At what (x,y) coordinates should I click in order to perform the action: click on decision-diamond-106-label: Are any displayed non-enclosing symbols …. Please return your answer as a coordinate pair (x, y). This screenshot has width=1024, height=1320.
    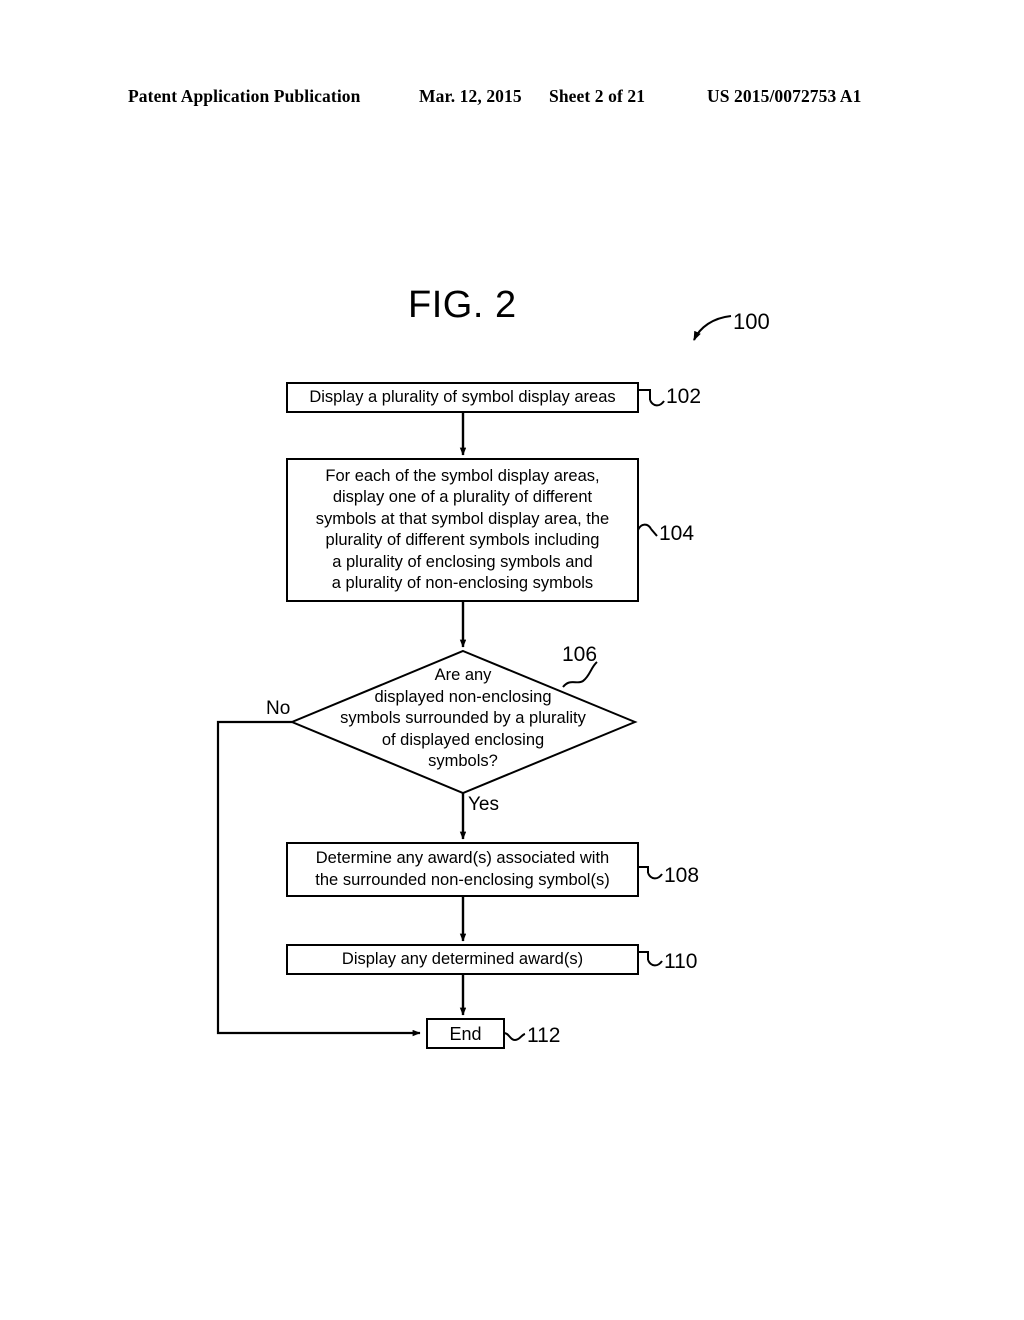
    Looking at the image, I should click on (463, 718).